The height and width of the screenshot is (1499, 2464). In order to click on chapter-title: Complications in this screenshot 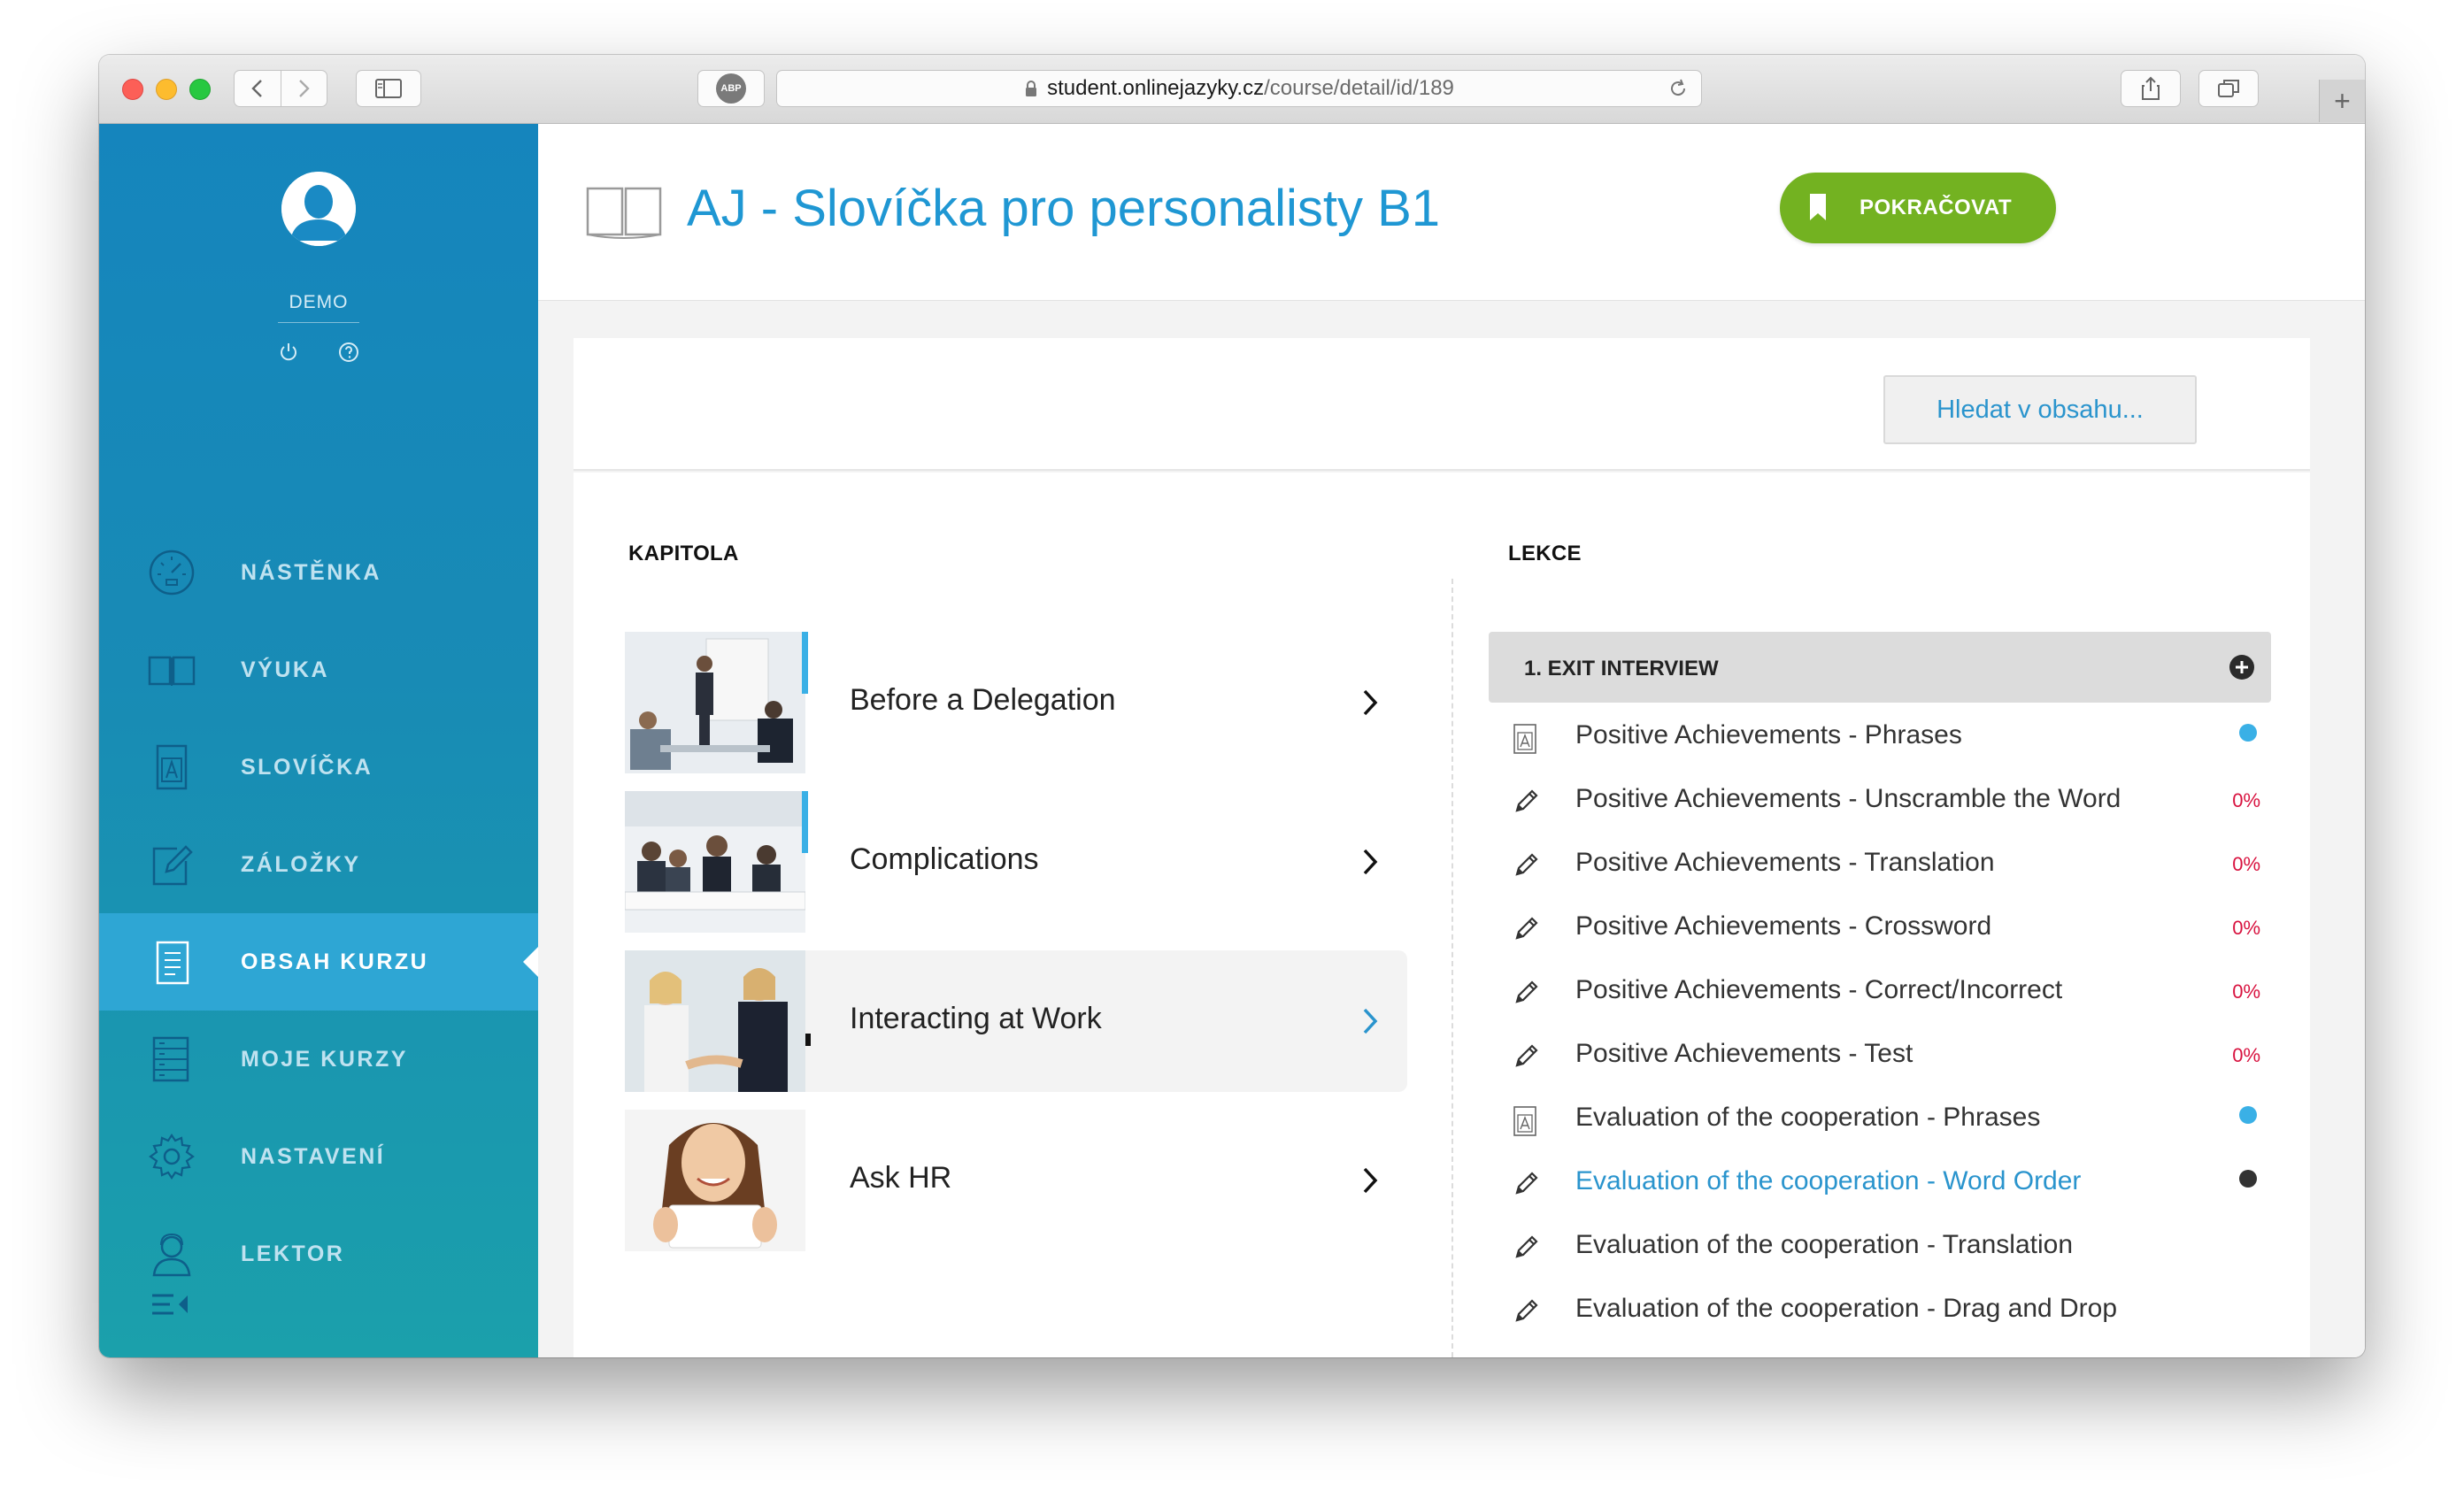, I will do `click(944, 859)`.